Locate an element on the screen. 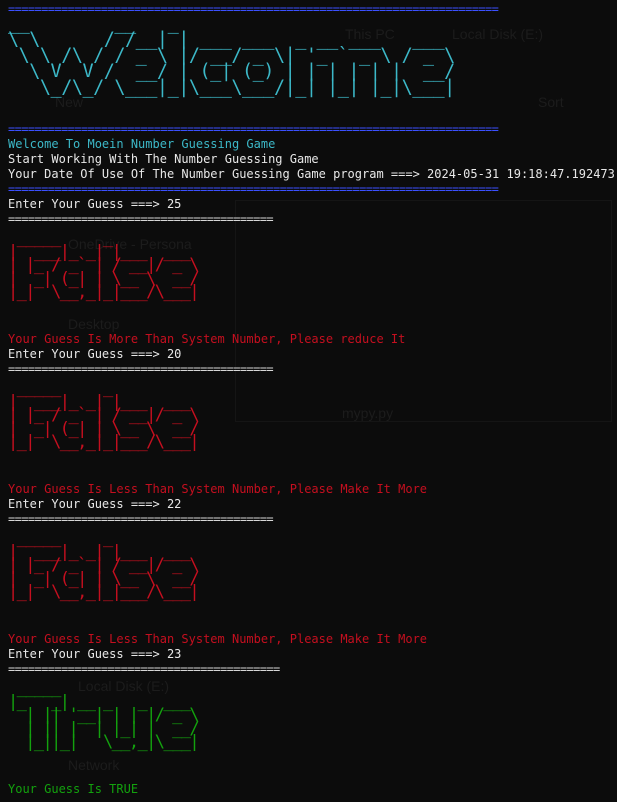 This screenshot has width=617, height=802. guess-prompt: Enter Your Guess ===> 20 is located at coordinates (94, 354).